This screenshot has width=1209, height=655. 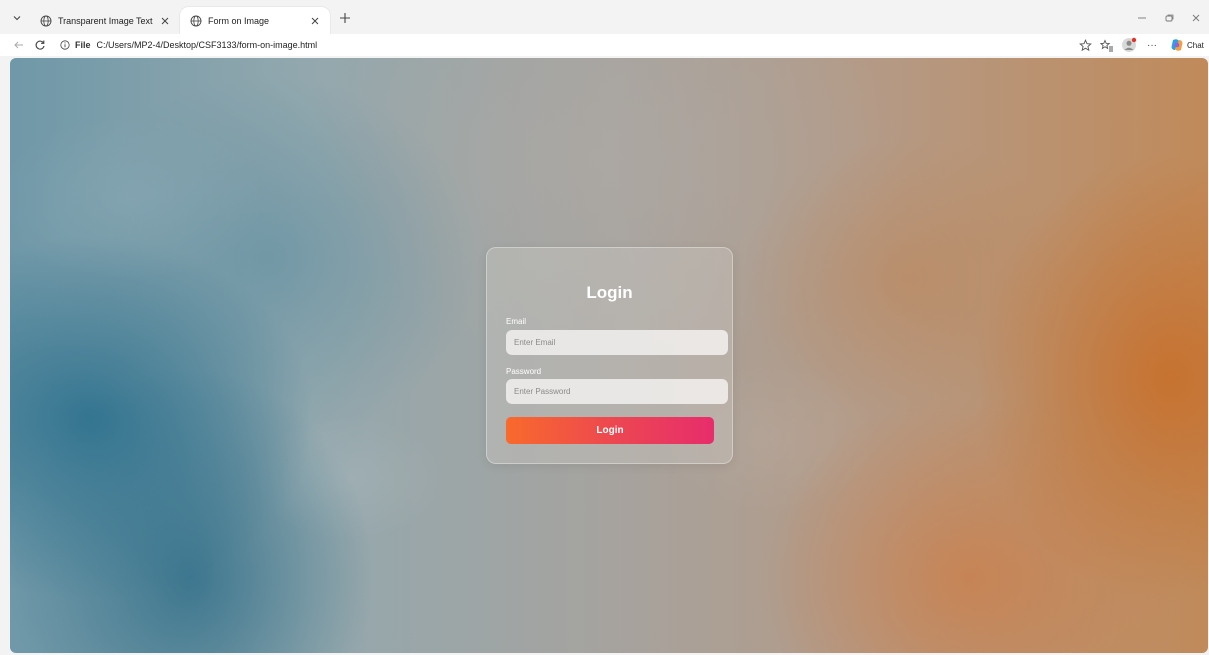 I want to click on profile-avatar-icon, so click(x=1129, y=45).